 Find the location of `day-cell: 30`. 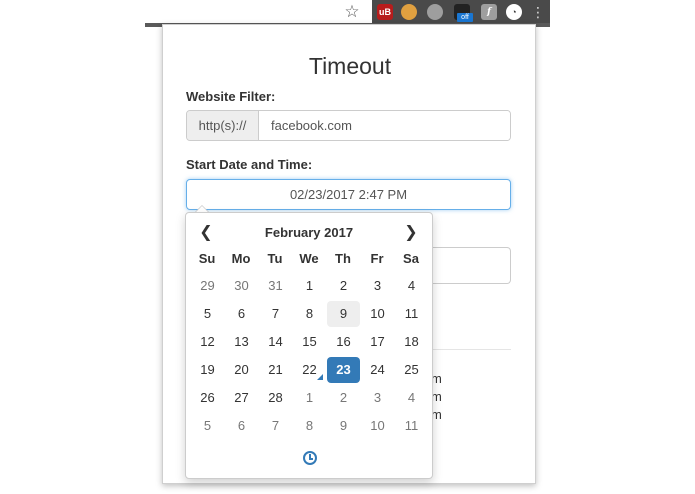

day-cell: 30 is located at coordinates (241, 286).